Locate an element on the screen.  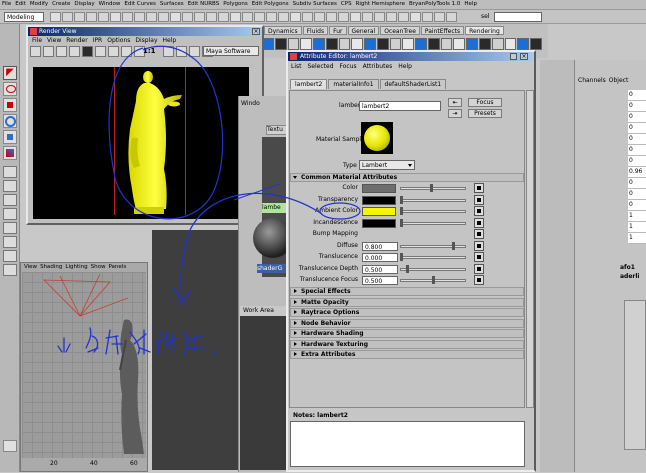
main-menu-item: Create is located at coordinates (61, 5).